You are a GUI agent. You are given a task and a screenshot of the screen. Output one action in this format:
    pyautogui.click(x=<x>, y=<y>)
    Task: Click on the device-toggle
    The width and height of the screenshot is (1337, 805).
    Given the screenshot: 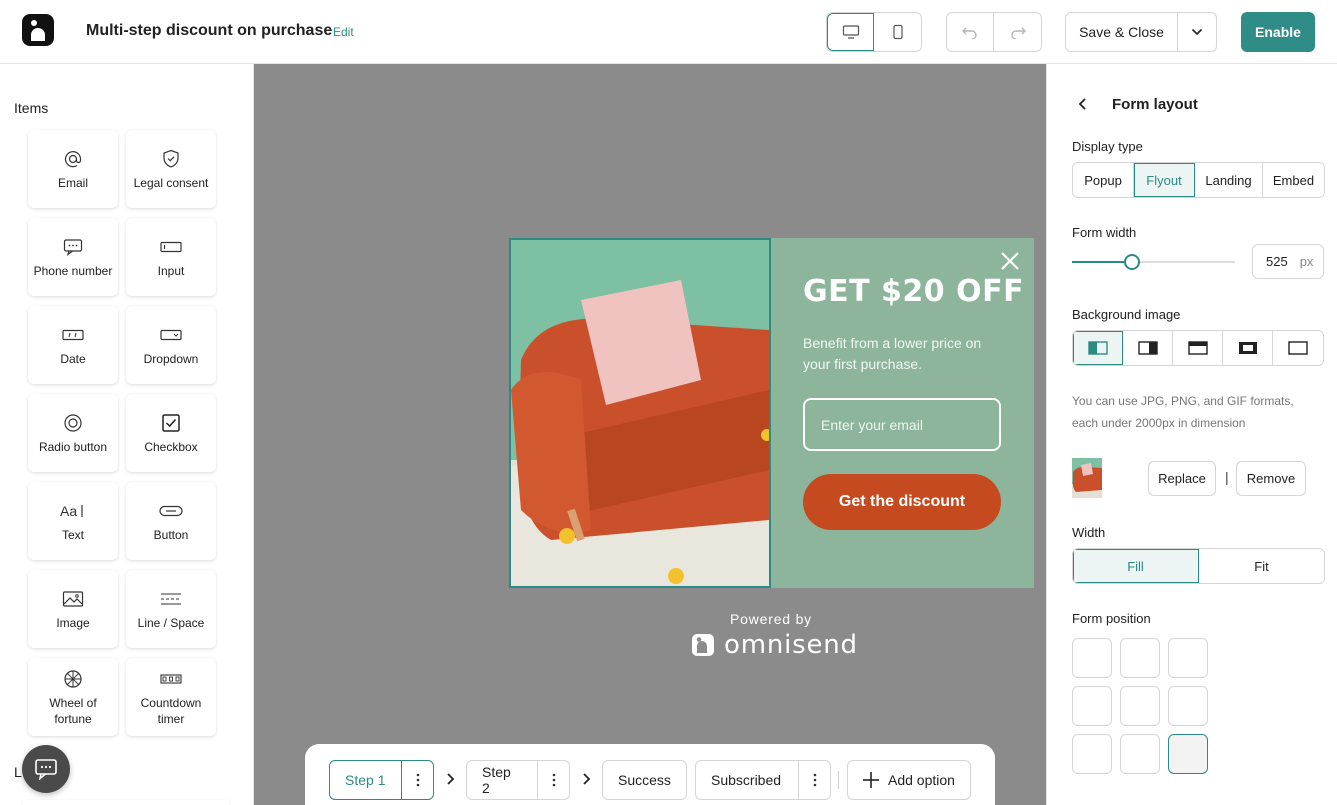 What is the action you would take?
    pyautogui.click(x=874, y=32)
    